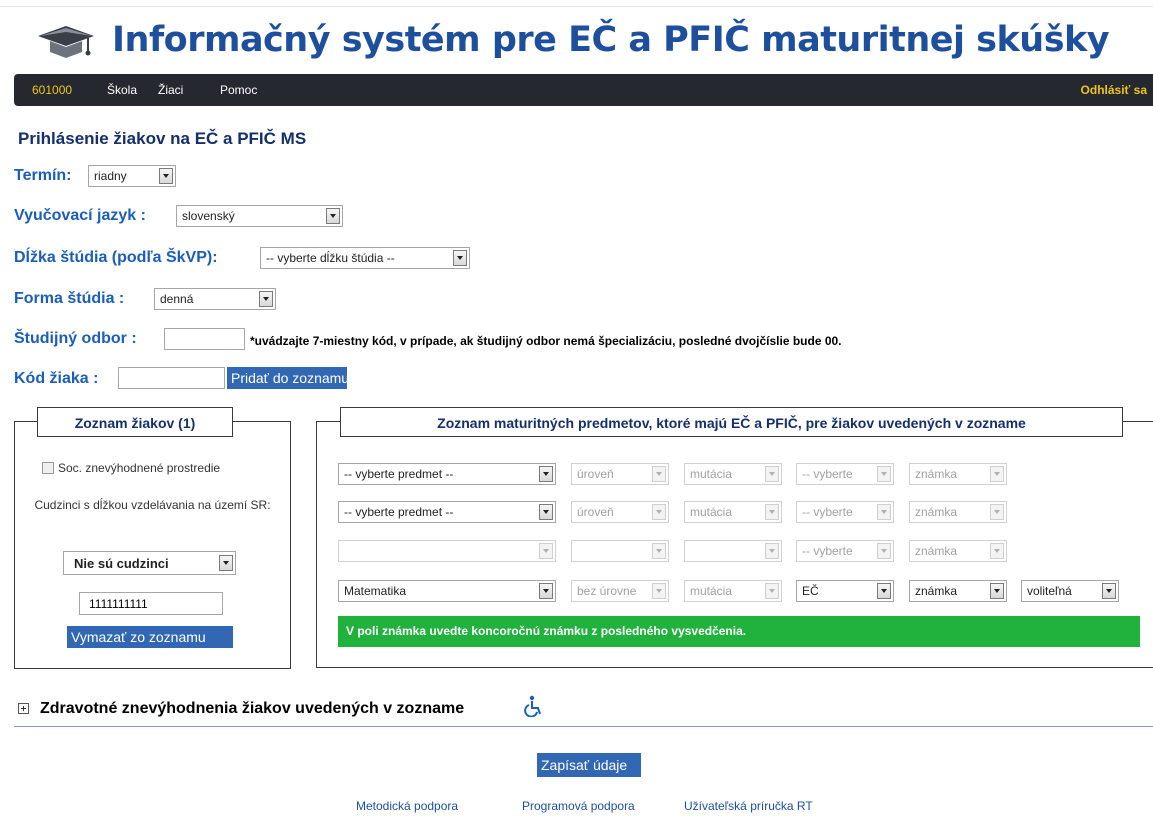 The image size is (1153, 816). Describe the element at coordinates (447, 551) in the screenshot. I see `subject-select` at that location.